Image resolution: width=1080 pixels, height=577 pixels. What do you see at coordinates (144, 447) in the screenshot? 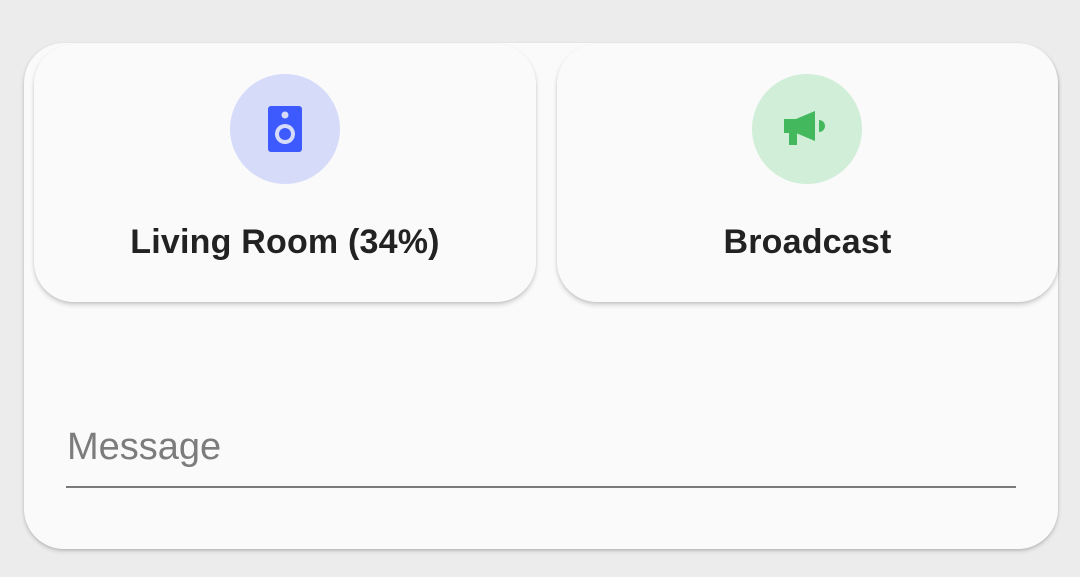
I see `message-placeholder: Message` at bounding box center [144, 447].